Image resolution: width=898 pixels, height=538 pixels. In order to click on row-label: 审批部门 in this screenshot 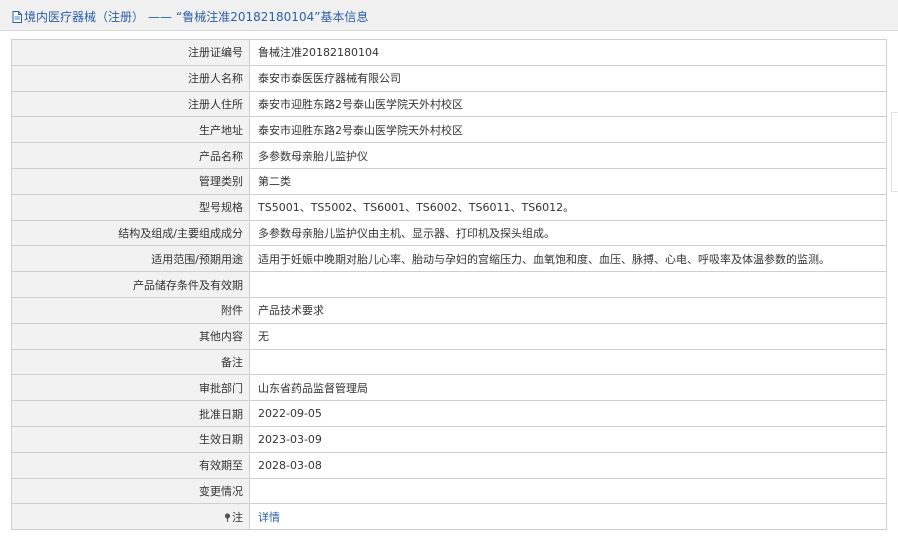, I will do `click(130, 388)`.